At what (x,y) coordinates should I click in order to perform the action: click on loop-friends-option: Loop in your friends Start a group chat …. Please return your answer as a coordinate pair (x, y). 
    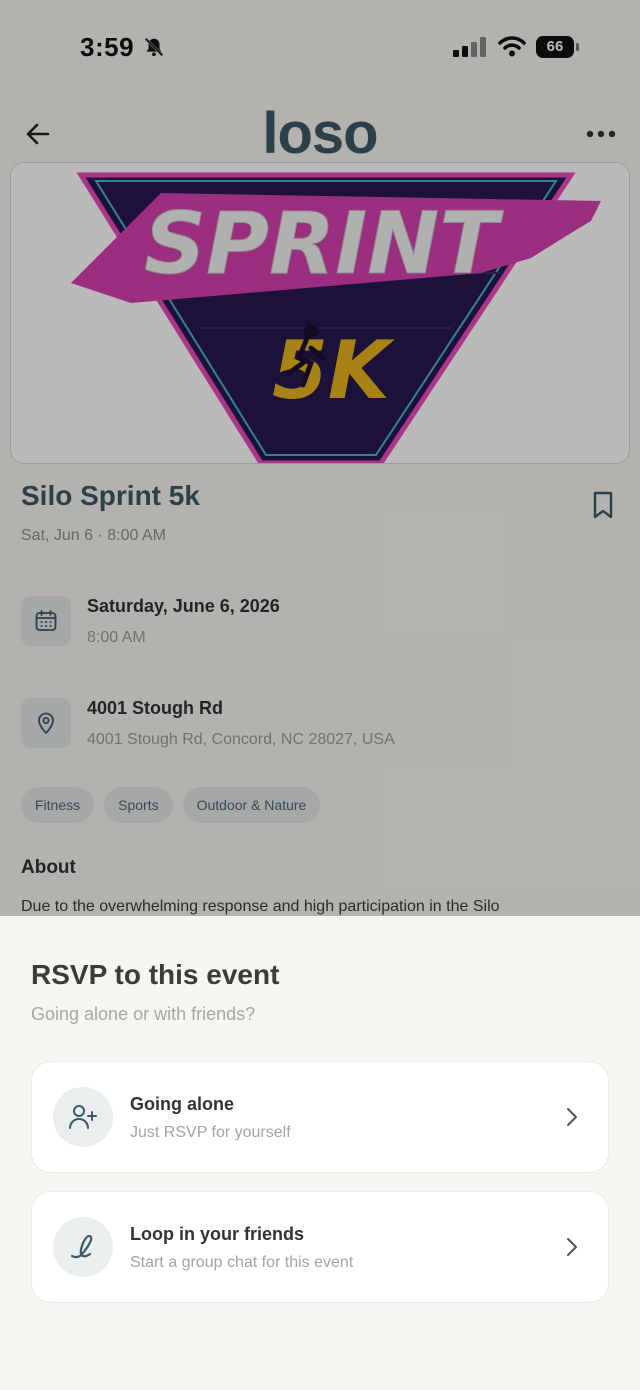
    Looking at the image, I should click on (320, 1247).